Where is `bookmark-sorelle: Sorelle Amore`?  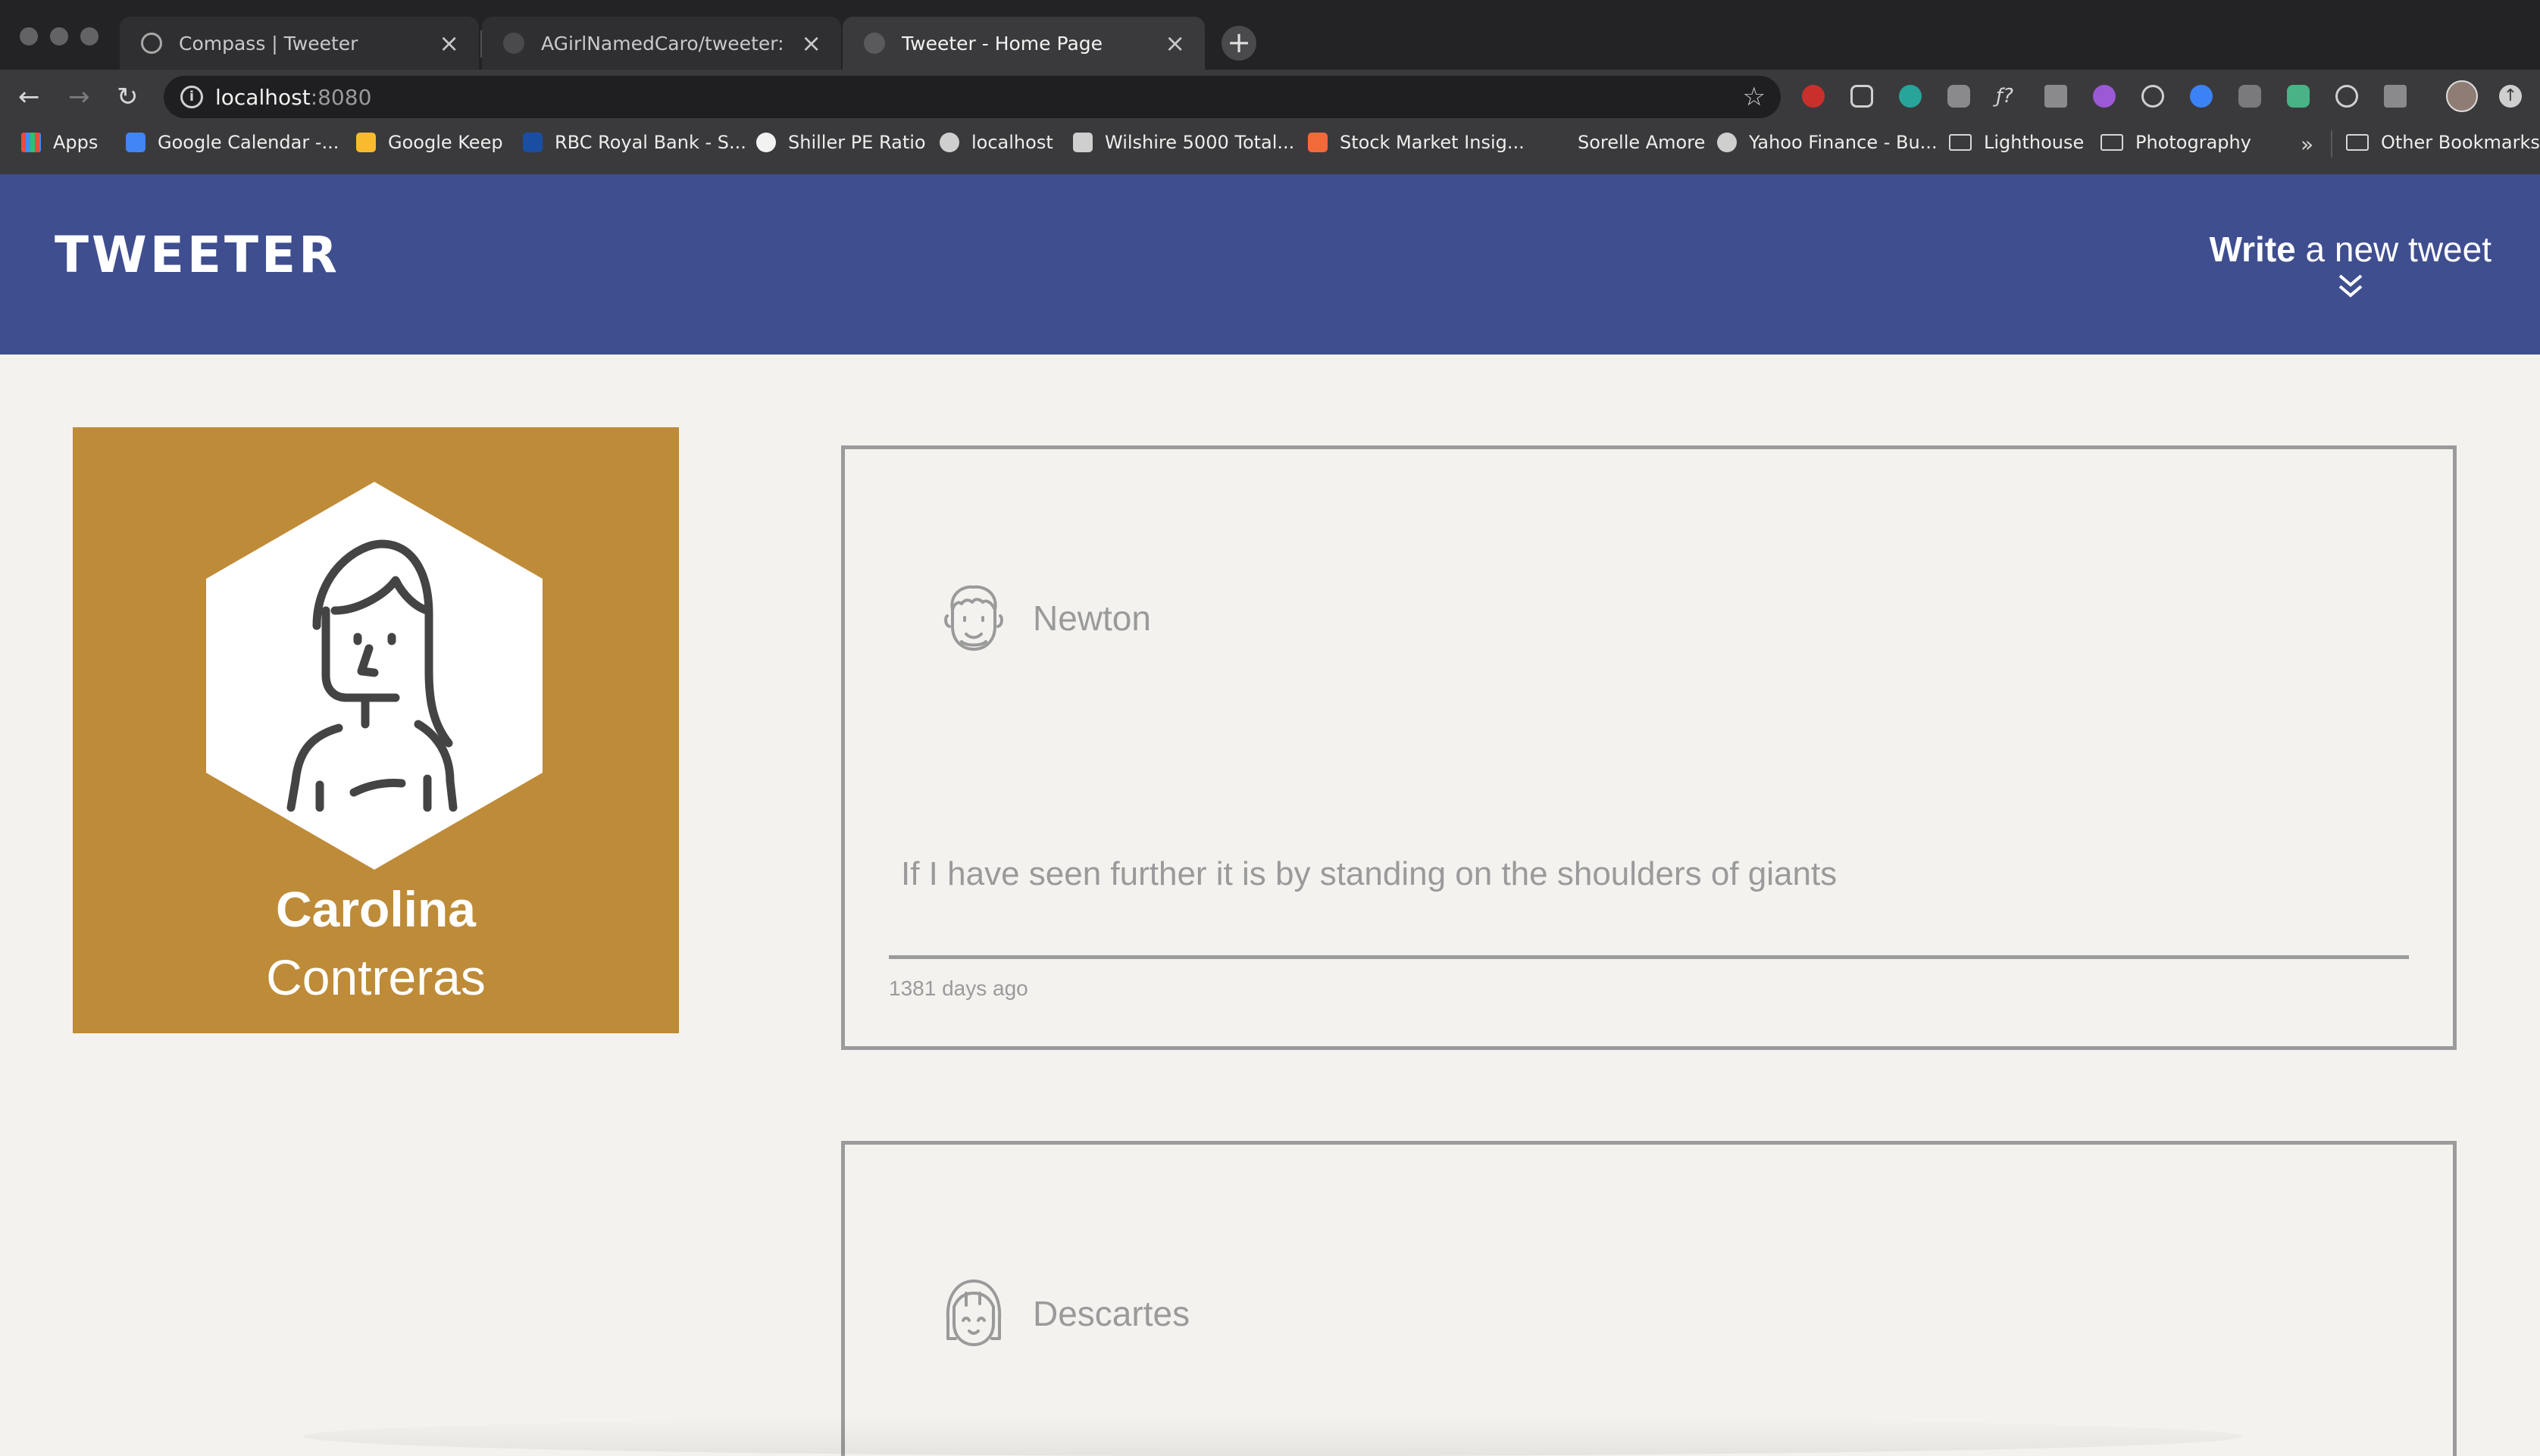 bookmark-sorelle: Sorelle Amore is located at coordinates (1626, 142).